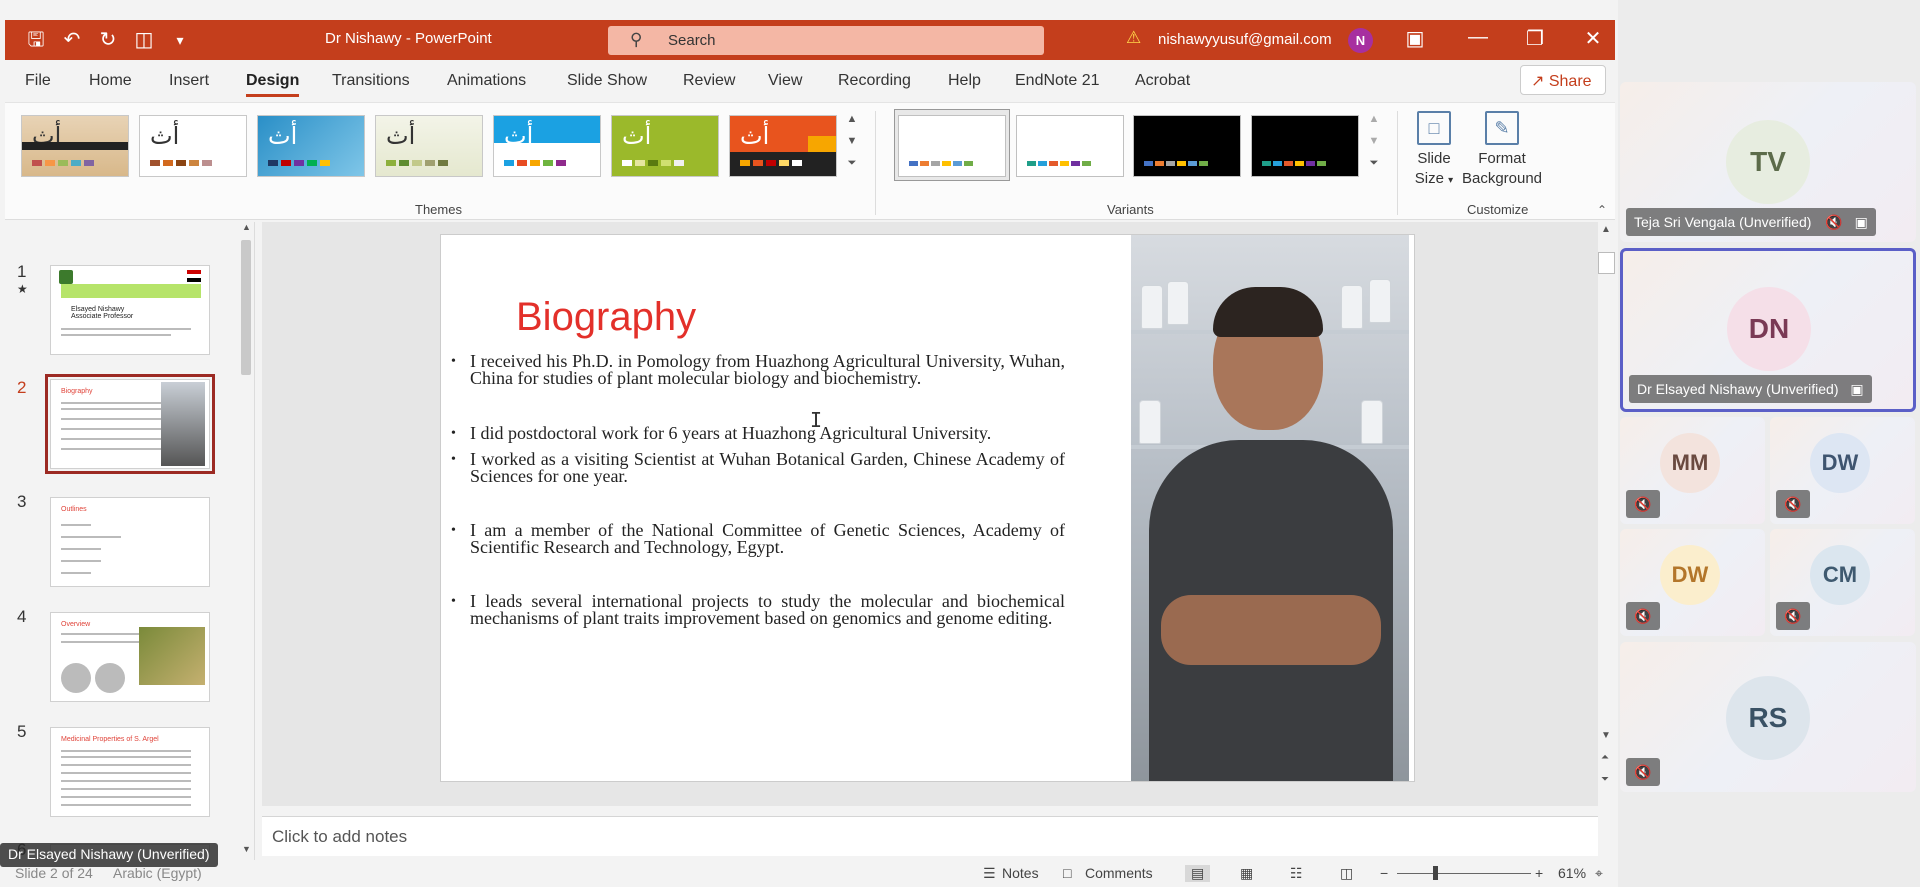  What do you see at coordinates (189, 81) in the screenshot?
I see `tab-insert: Insert` at bounding box center [189, 81].